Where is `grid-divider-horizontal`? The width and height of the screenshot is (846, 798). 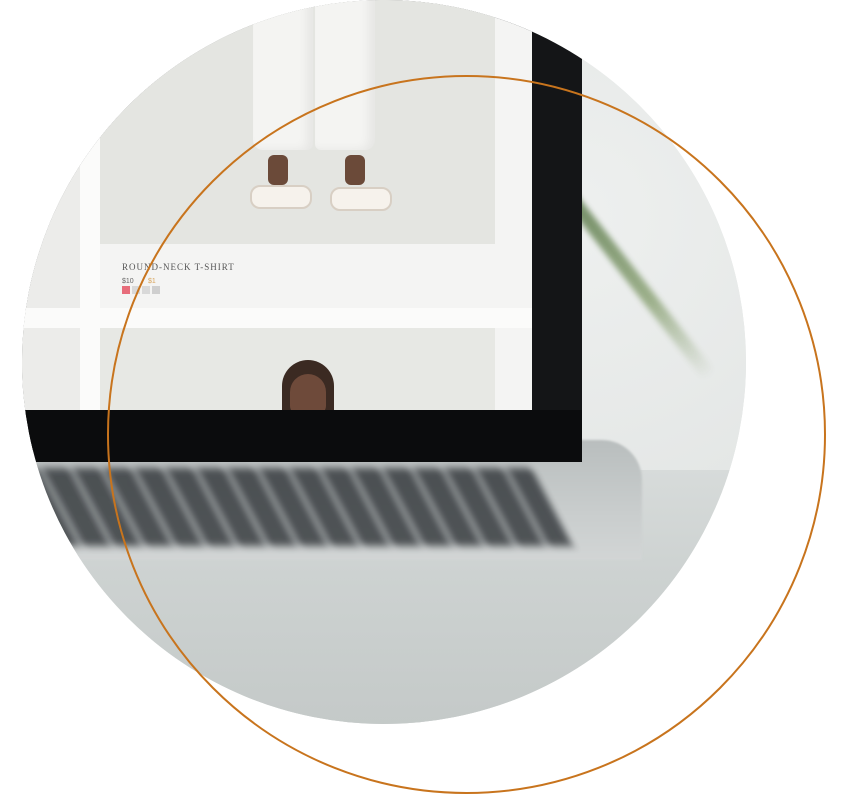
grid-divider-horizontal is located at coordinates (277, 318).